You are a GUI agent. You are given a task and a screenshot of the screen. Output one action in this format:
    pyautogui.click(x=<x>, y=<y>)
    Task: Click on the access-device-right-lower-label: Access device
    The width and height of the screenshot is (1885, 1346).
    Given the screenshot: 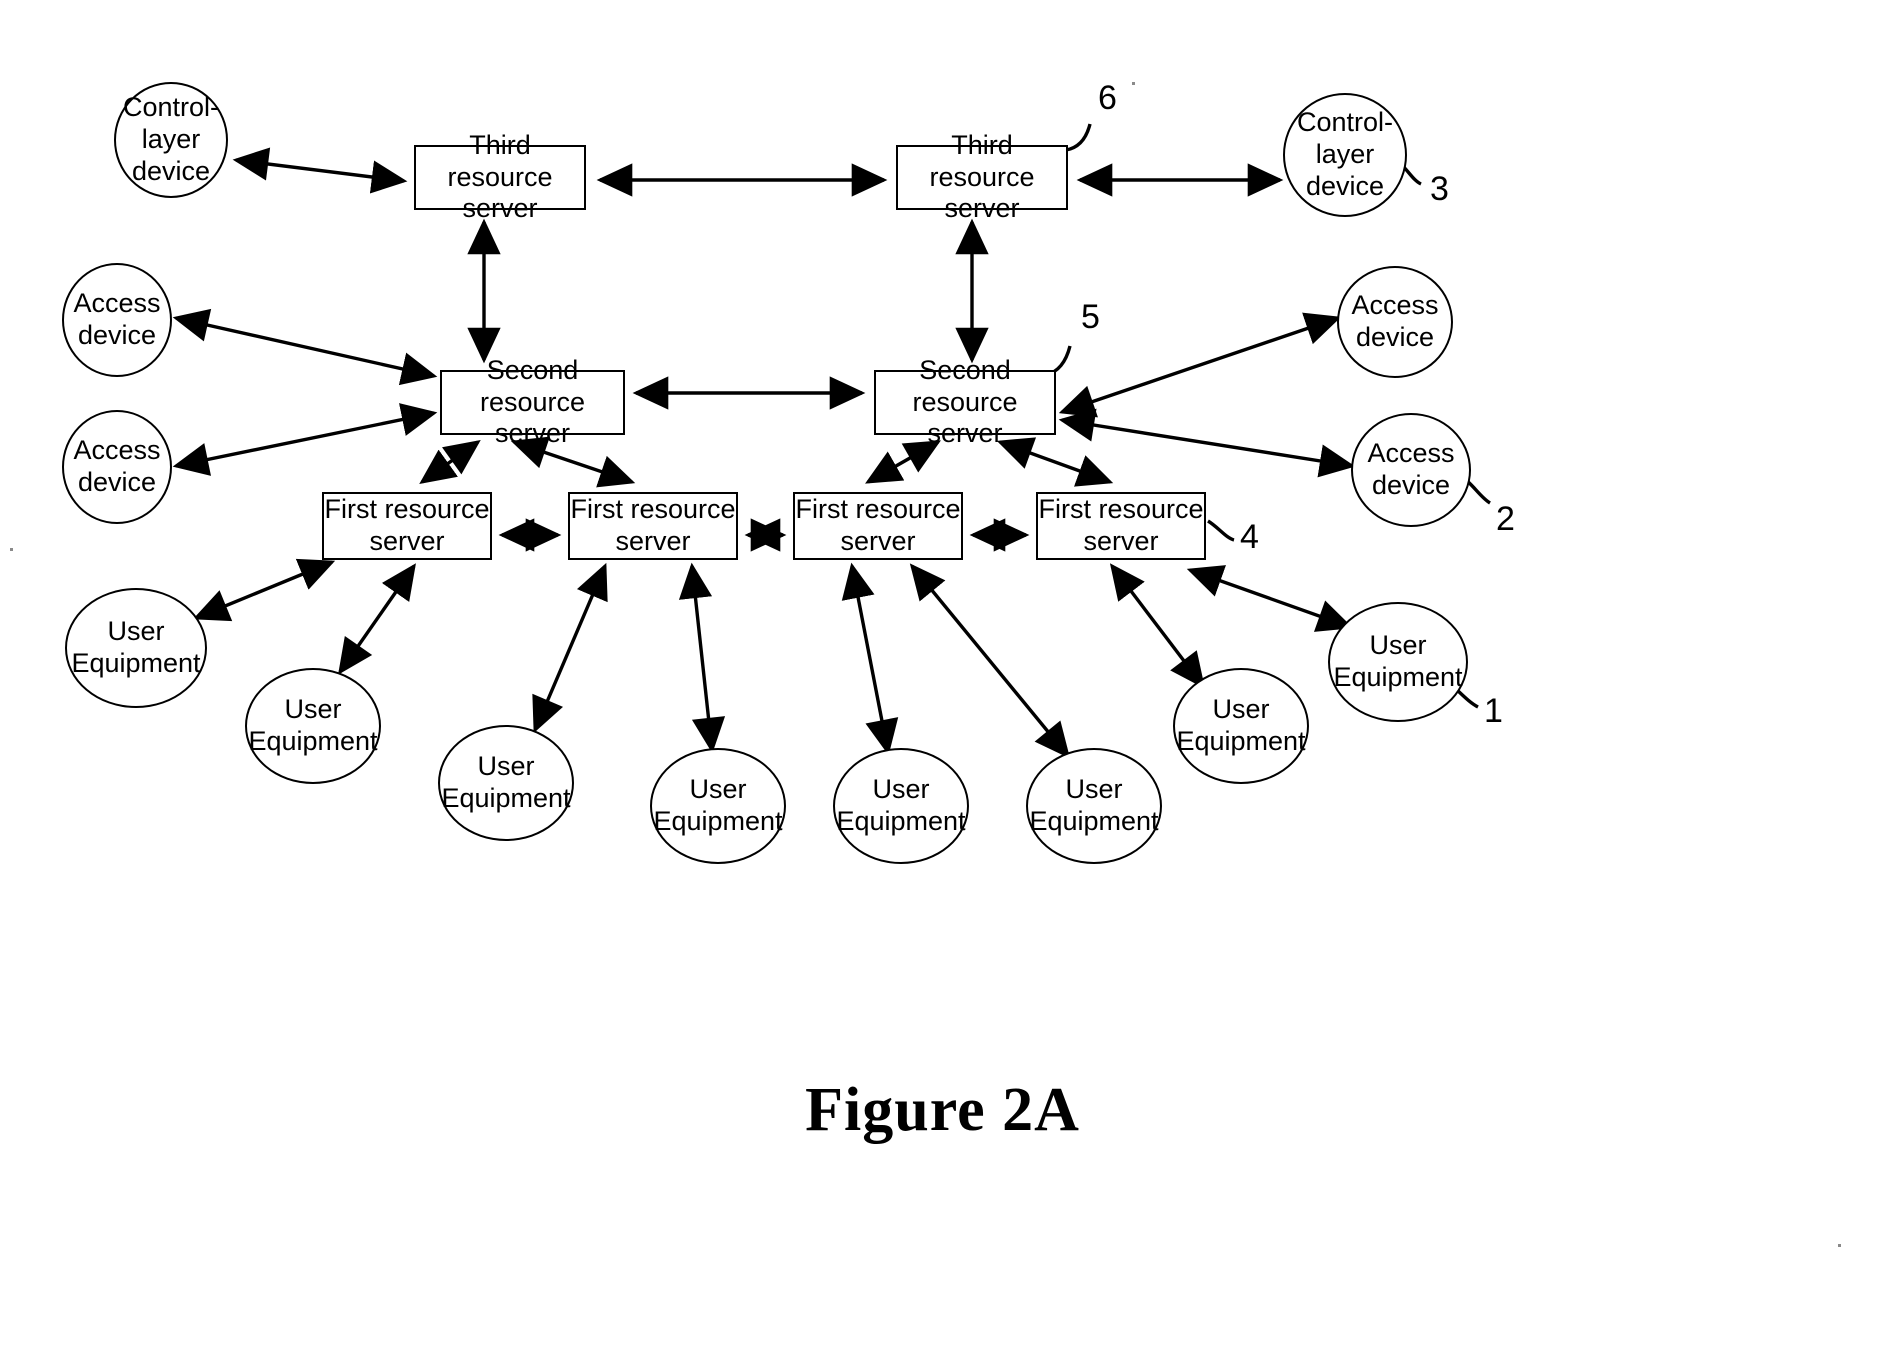 What is the action you would take?
    pyautogui.click(x=1411, y=469)
    